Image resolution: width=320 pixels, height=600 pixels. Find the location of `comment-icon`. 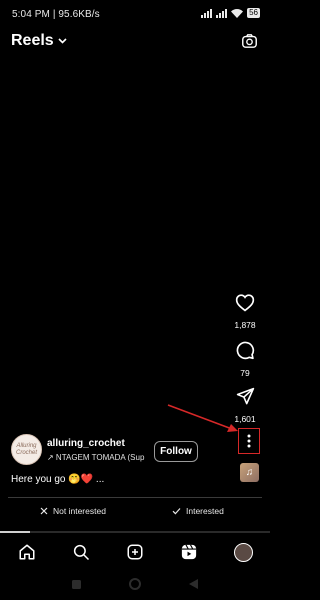

comment-icon is located at coordinates (245, 350).